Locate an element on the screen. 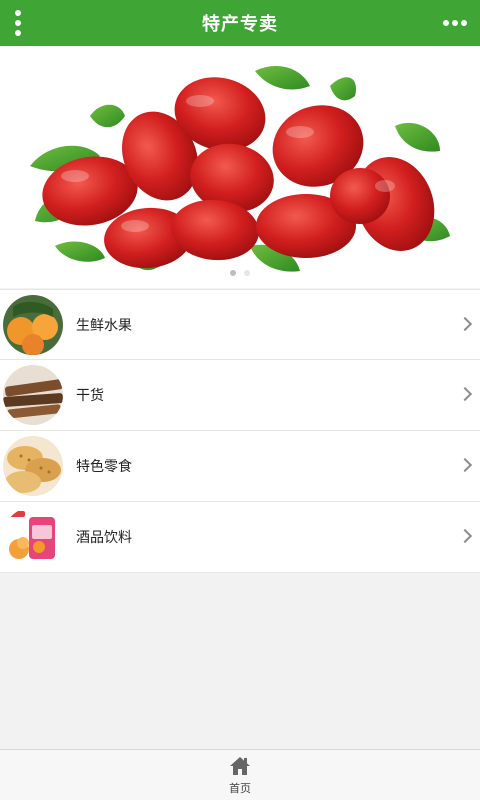 The width and height of the screenshot is (480, 800). fruit-thumb is located at coordinates (33, 324).